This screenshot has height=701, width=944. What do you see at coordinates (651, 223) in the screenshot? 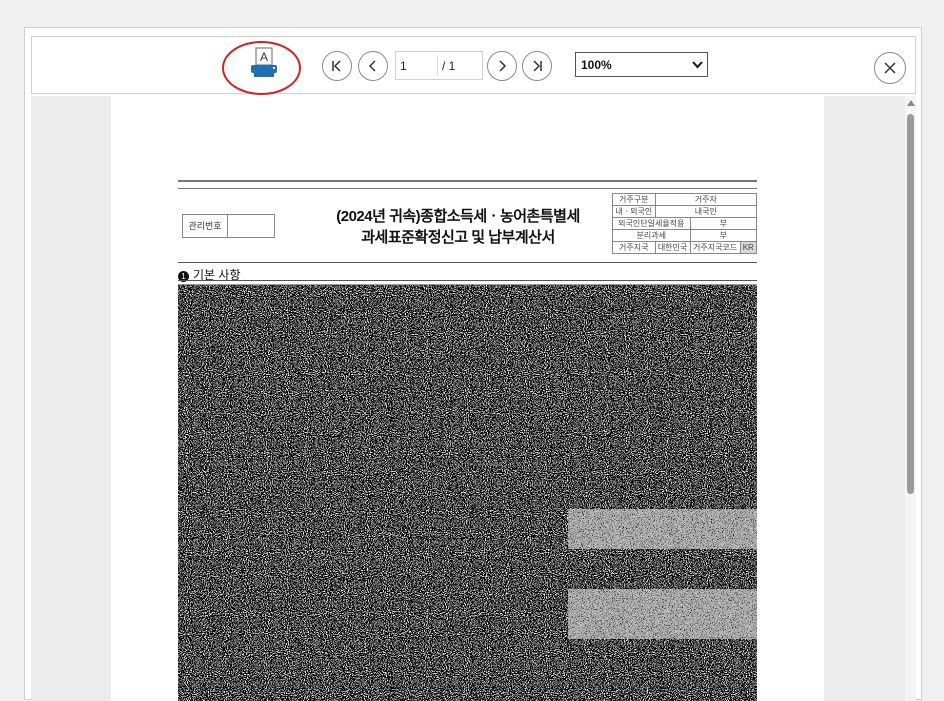
I see `info-cell: 외국인단일세율적용` at bounding box center [651, 223].